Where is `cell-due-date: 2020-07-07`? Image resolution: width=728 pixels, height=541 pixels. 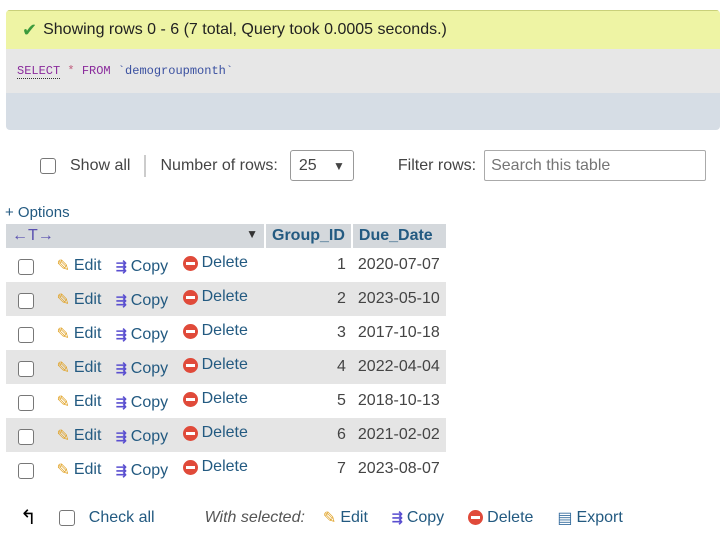
cell-due-date: 2020-07-07 is located at coordinates (398, 264).